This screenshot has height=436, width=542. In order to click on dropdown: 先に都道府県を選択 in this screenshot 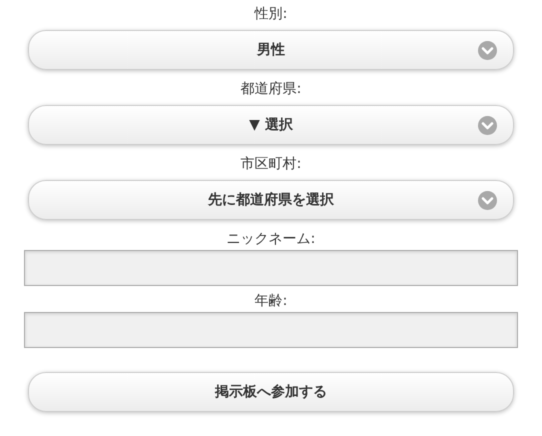, I will do `click(271, 200)`.